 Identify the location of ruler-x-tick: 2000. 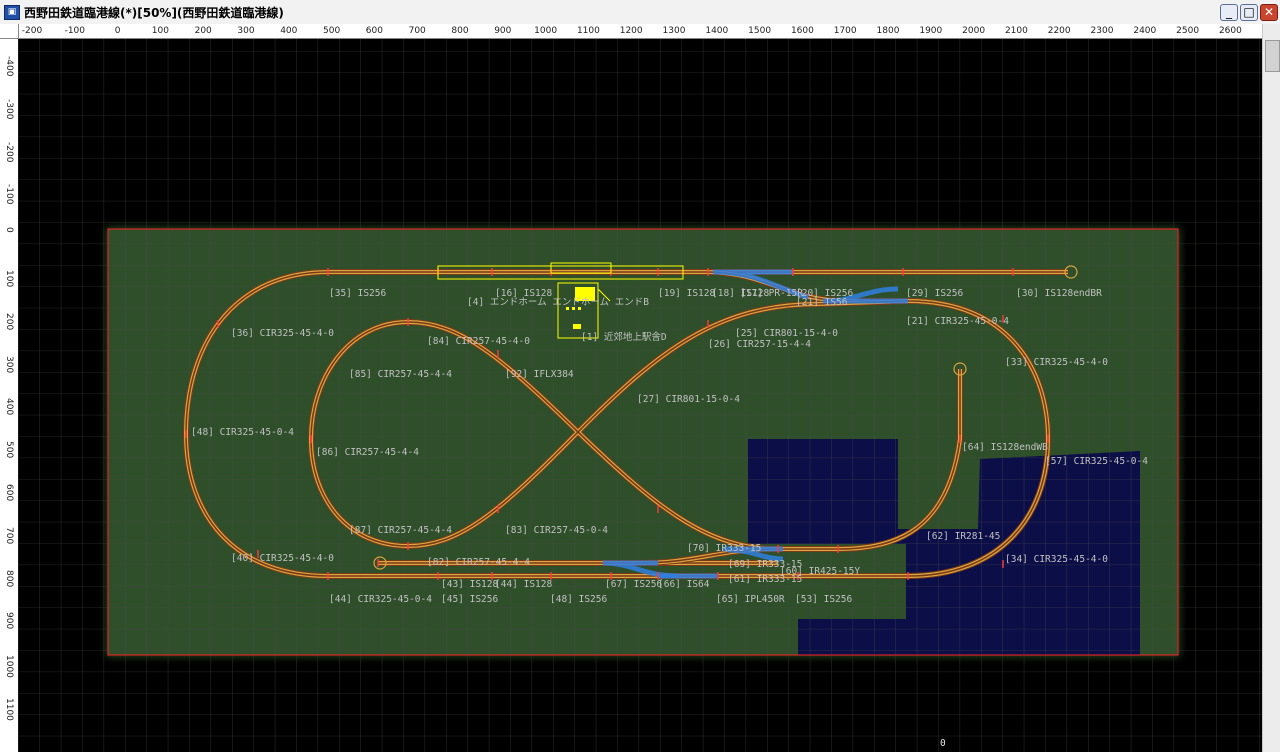
(974, 31).